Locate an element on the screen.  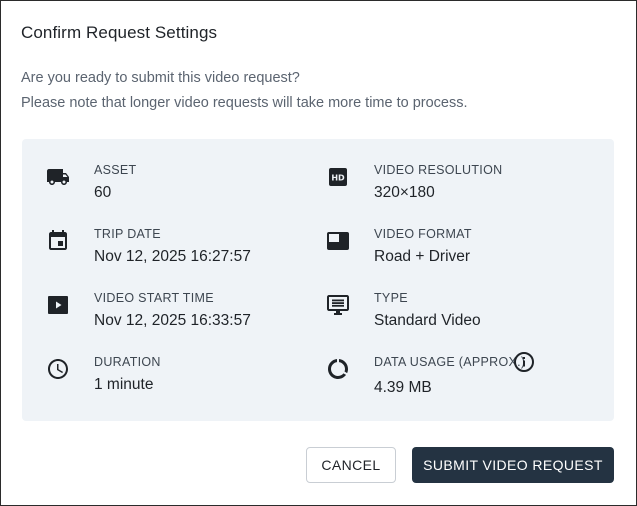
duration-value: 1 minute is located at coordinates (124, 384).